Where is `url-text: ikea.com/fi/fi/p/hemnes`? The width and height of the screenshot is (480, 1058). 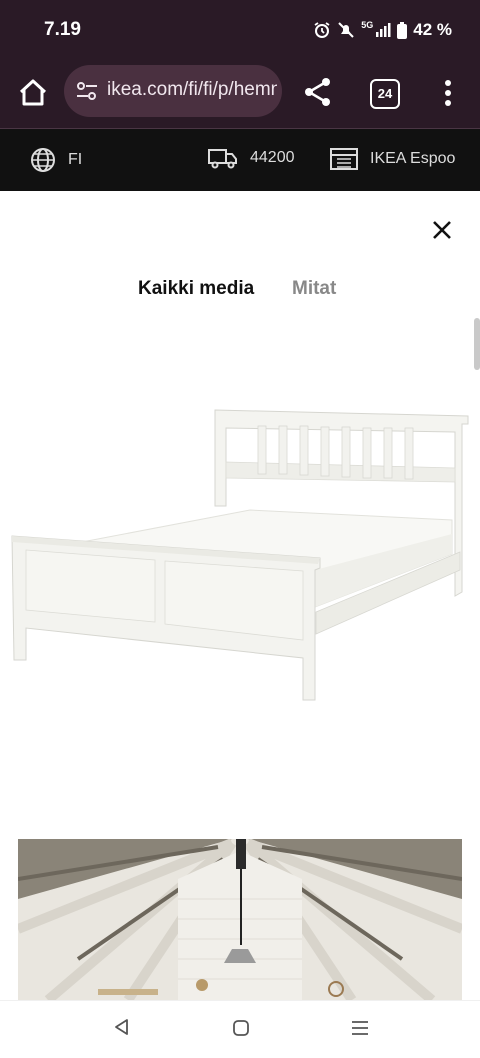
url-text: ikea.com/fi/fi/p/hemnes is located at coordinates (192, 90).